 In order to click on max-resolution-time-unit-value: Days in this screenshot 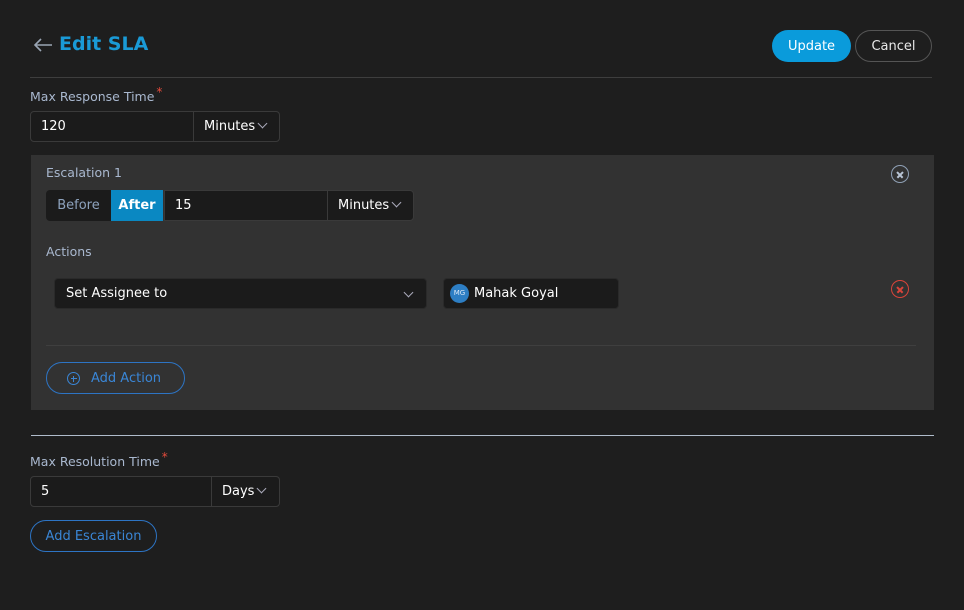, I will do `click(238, 491)`.